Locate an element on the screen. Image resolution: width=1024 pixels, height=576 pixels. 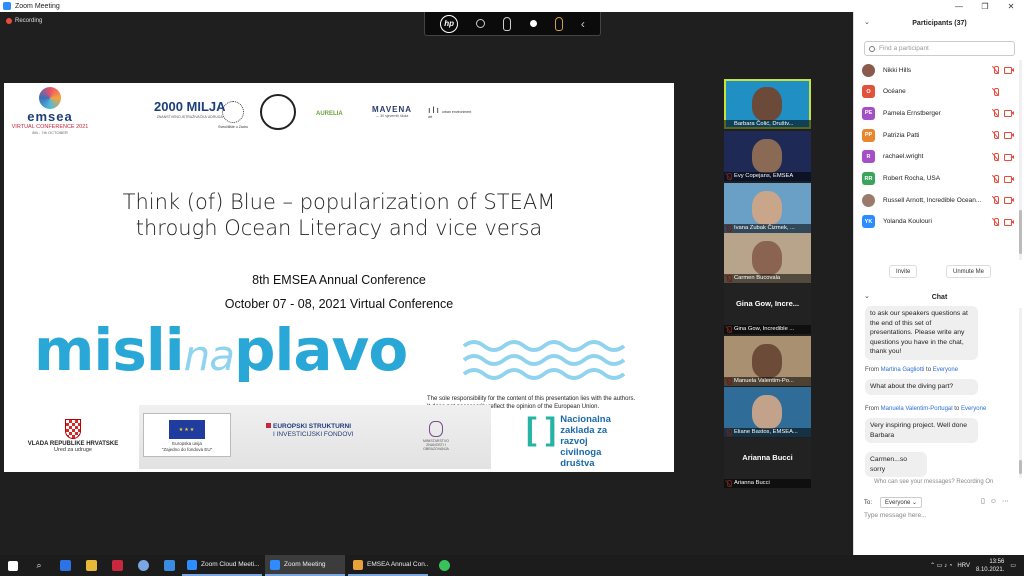
participant-row: Nikki Hills is located at coordinates (938, 70).